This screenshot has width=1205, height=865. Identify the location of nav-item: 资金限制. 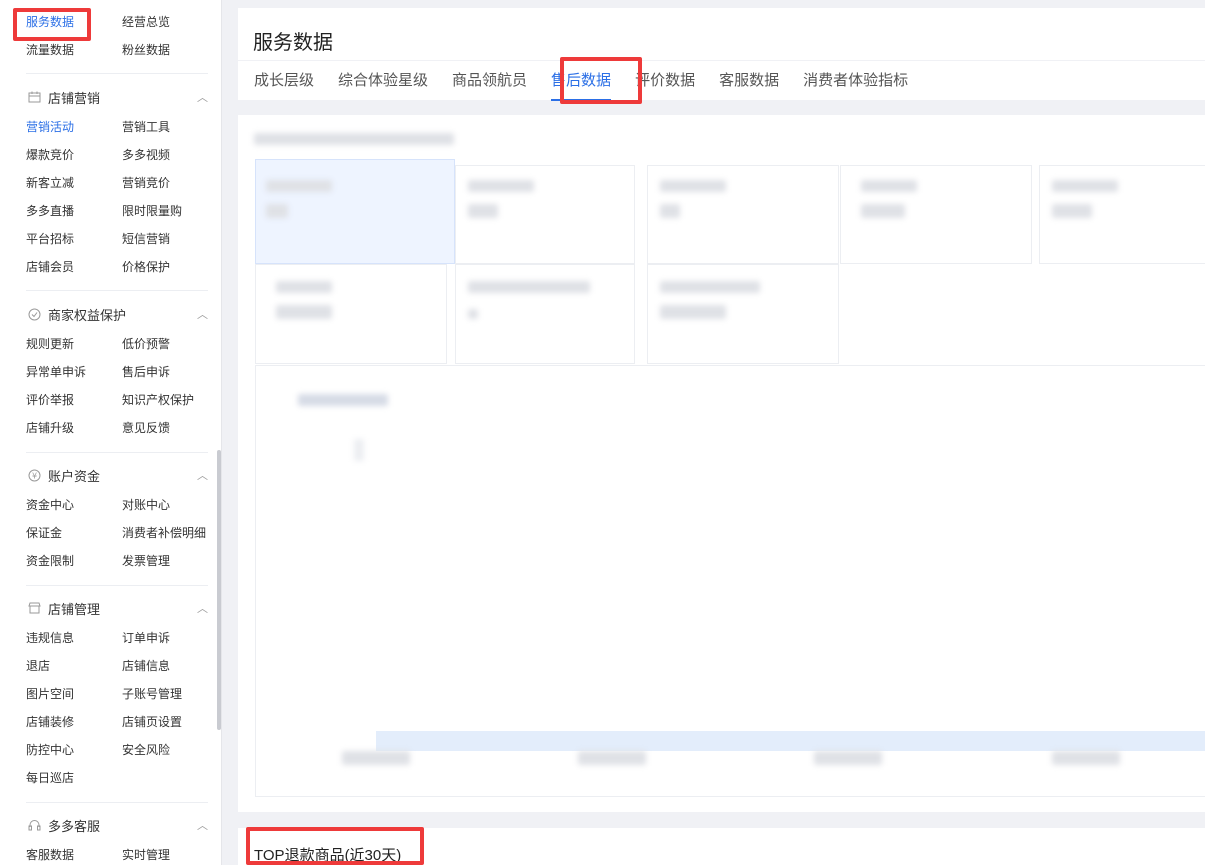
(74, 561).